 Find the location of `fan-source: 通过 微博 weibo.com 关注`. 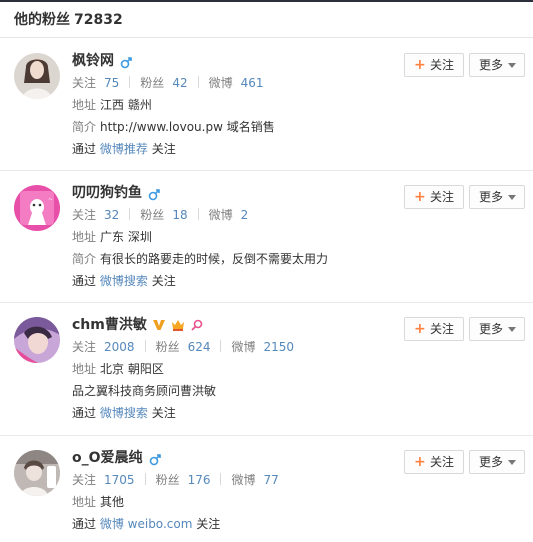

fan-source: 通过 微博 weibo.com 关注 is located at coordinates (146, 524).